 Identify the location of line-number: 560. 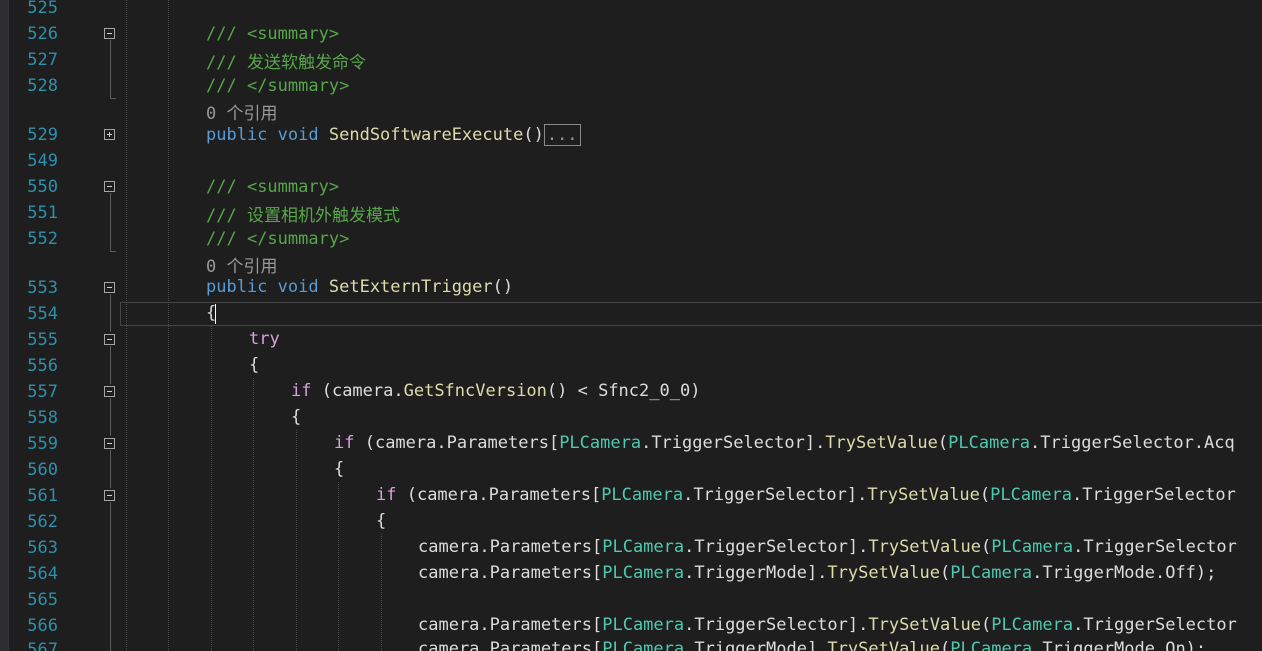
(42, 470).